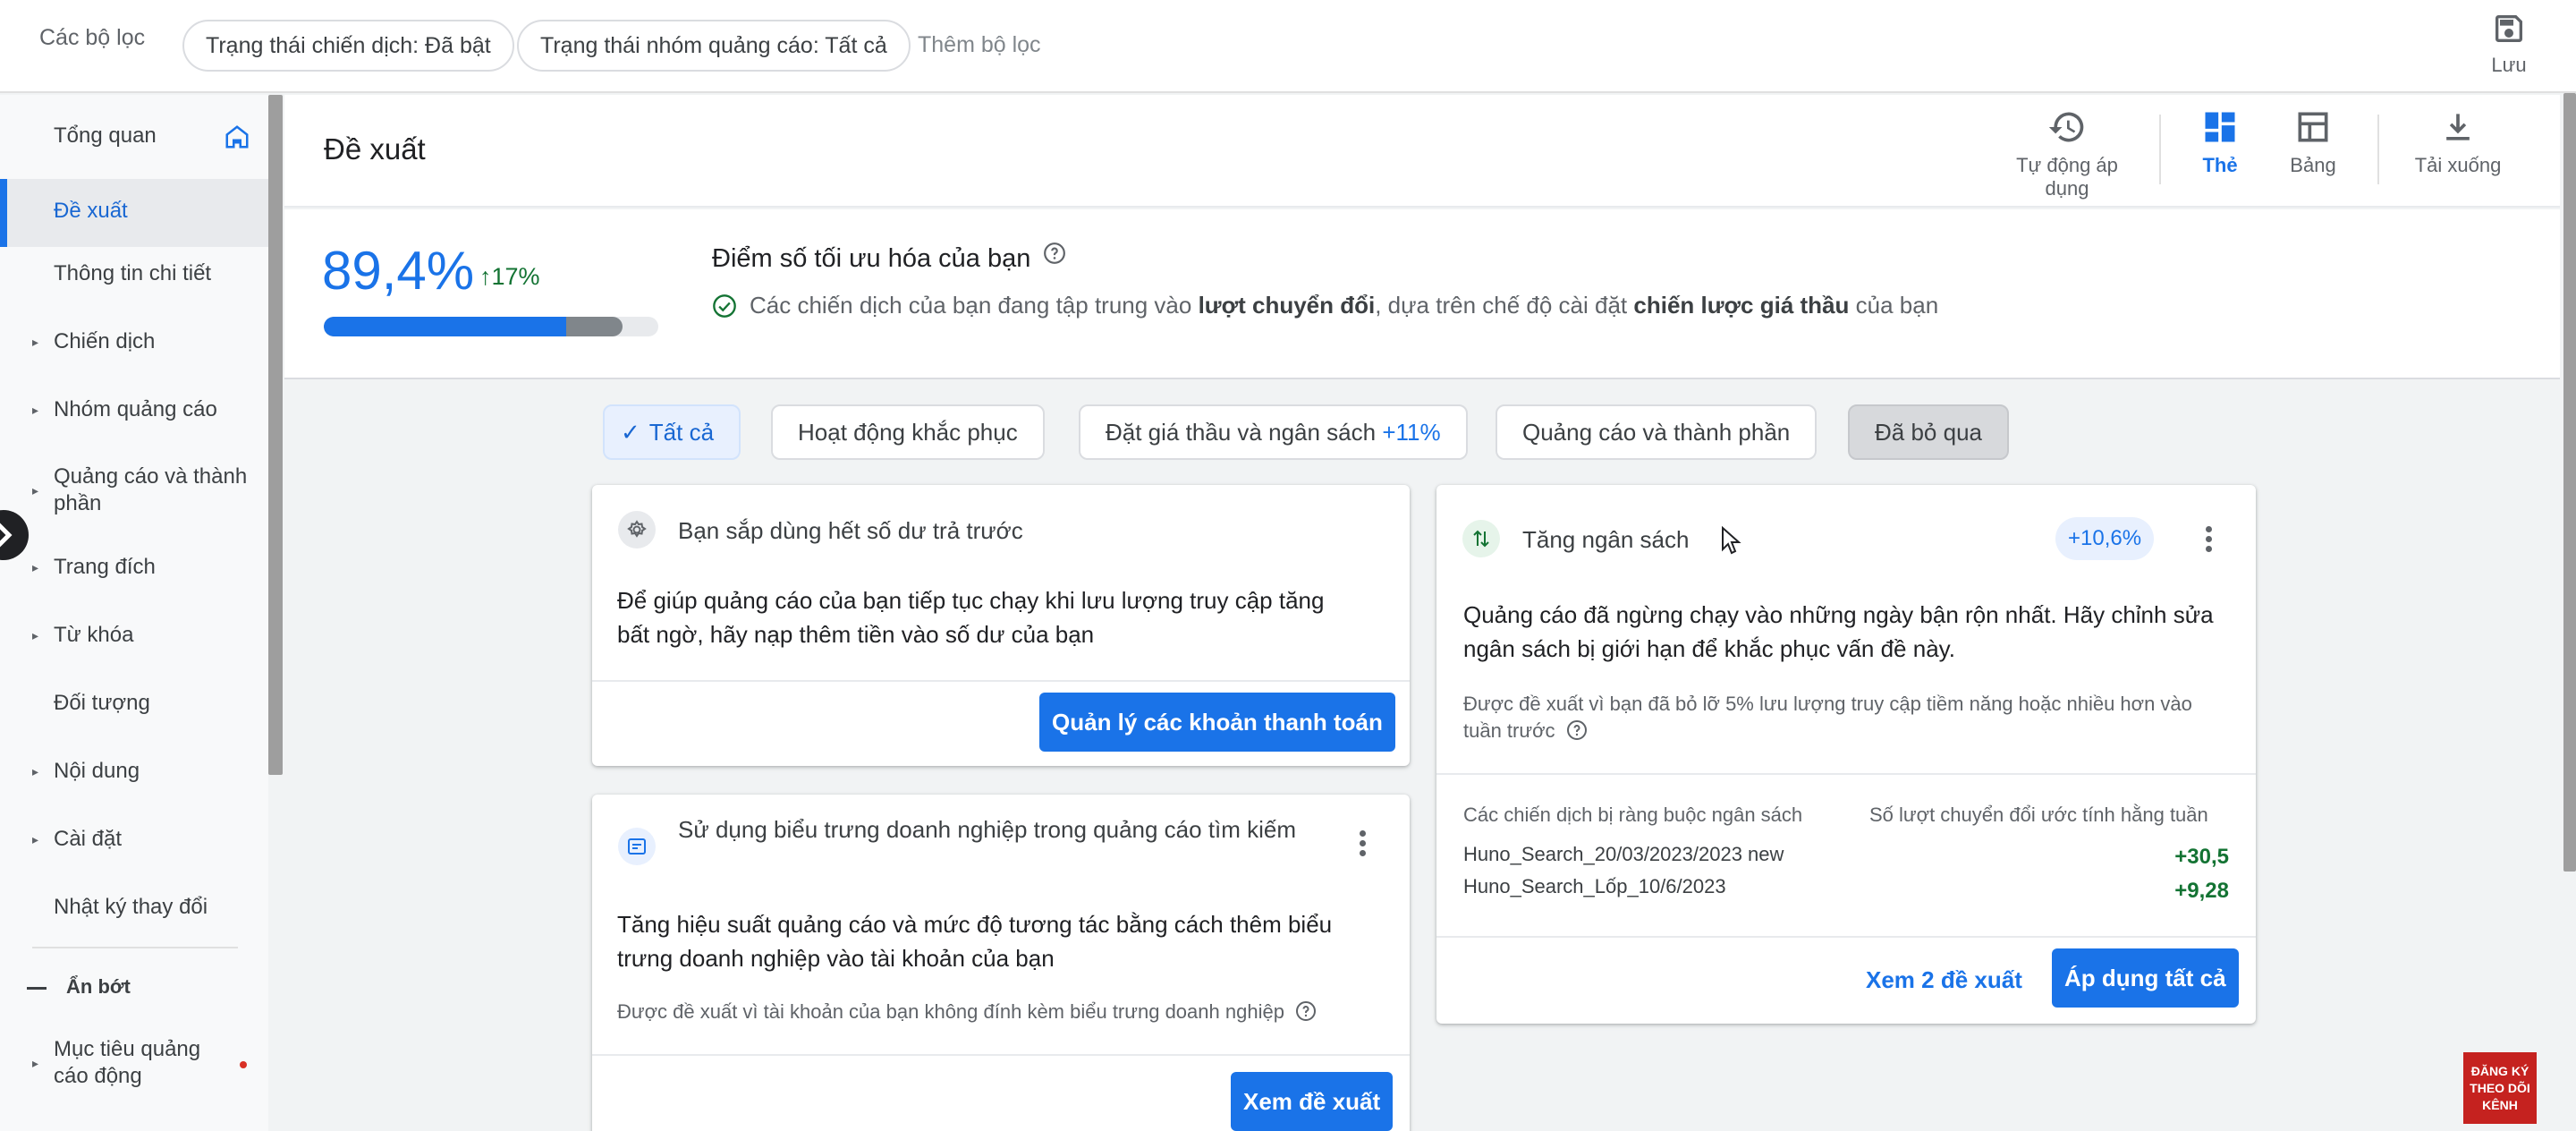  What do you see at coordinates (908, 432) in the screenshot?
I see `category-tab-fixes: Hoạt động khắc phục` at bounding box center [908, 432].